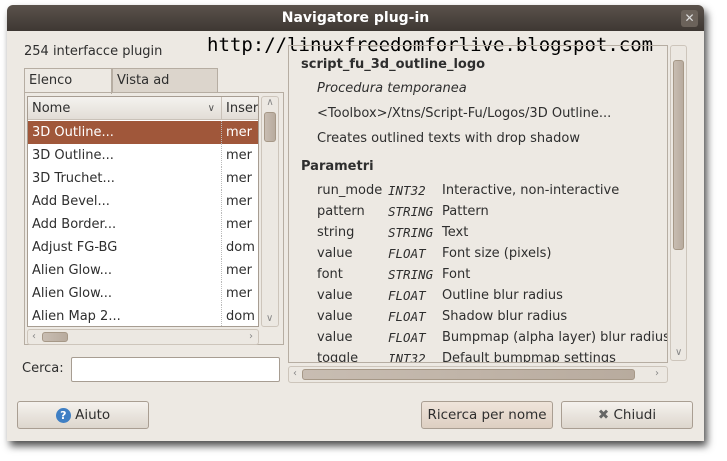 This screenshot has width=727, height=461. What do you see at coordinates (93, 415) in the screenshot?
I see `help-label: Aiuto` at bounding box center [93, 415].